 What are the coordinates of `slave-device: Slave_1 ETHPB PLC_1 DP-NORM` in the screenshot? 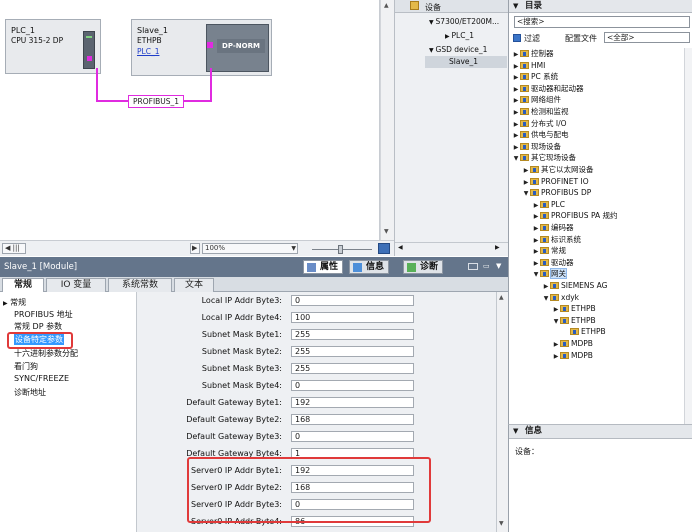 It's located at (201, 47).